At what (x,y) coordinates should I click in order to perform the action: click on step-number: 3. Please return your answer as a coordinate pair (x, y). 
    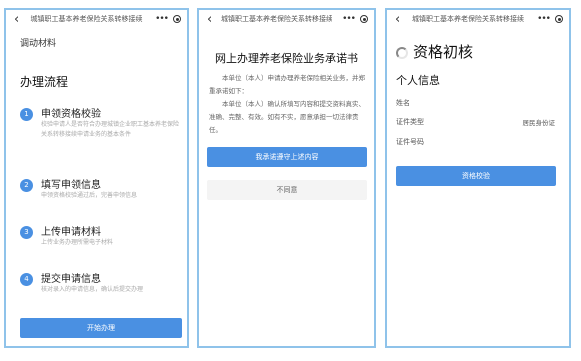
    Looking at the image, I should click on (26, 232).